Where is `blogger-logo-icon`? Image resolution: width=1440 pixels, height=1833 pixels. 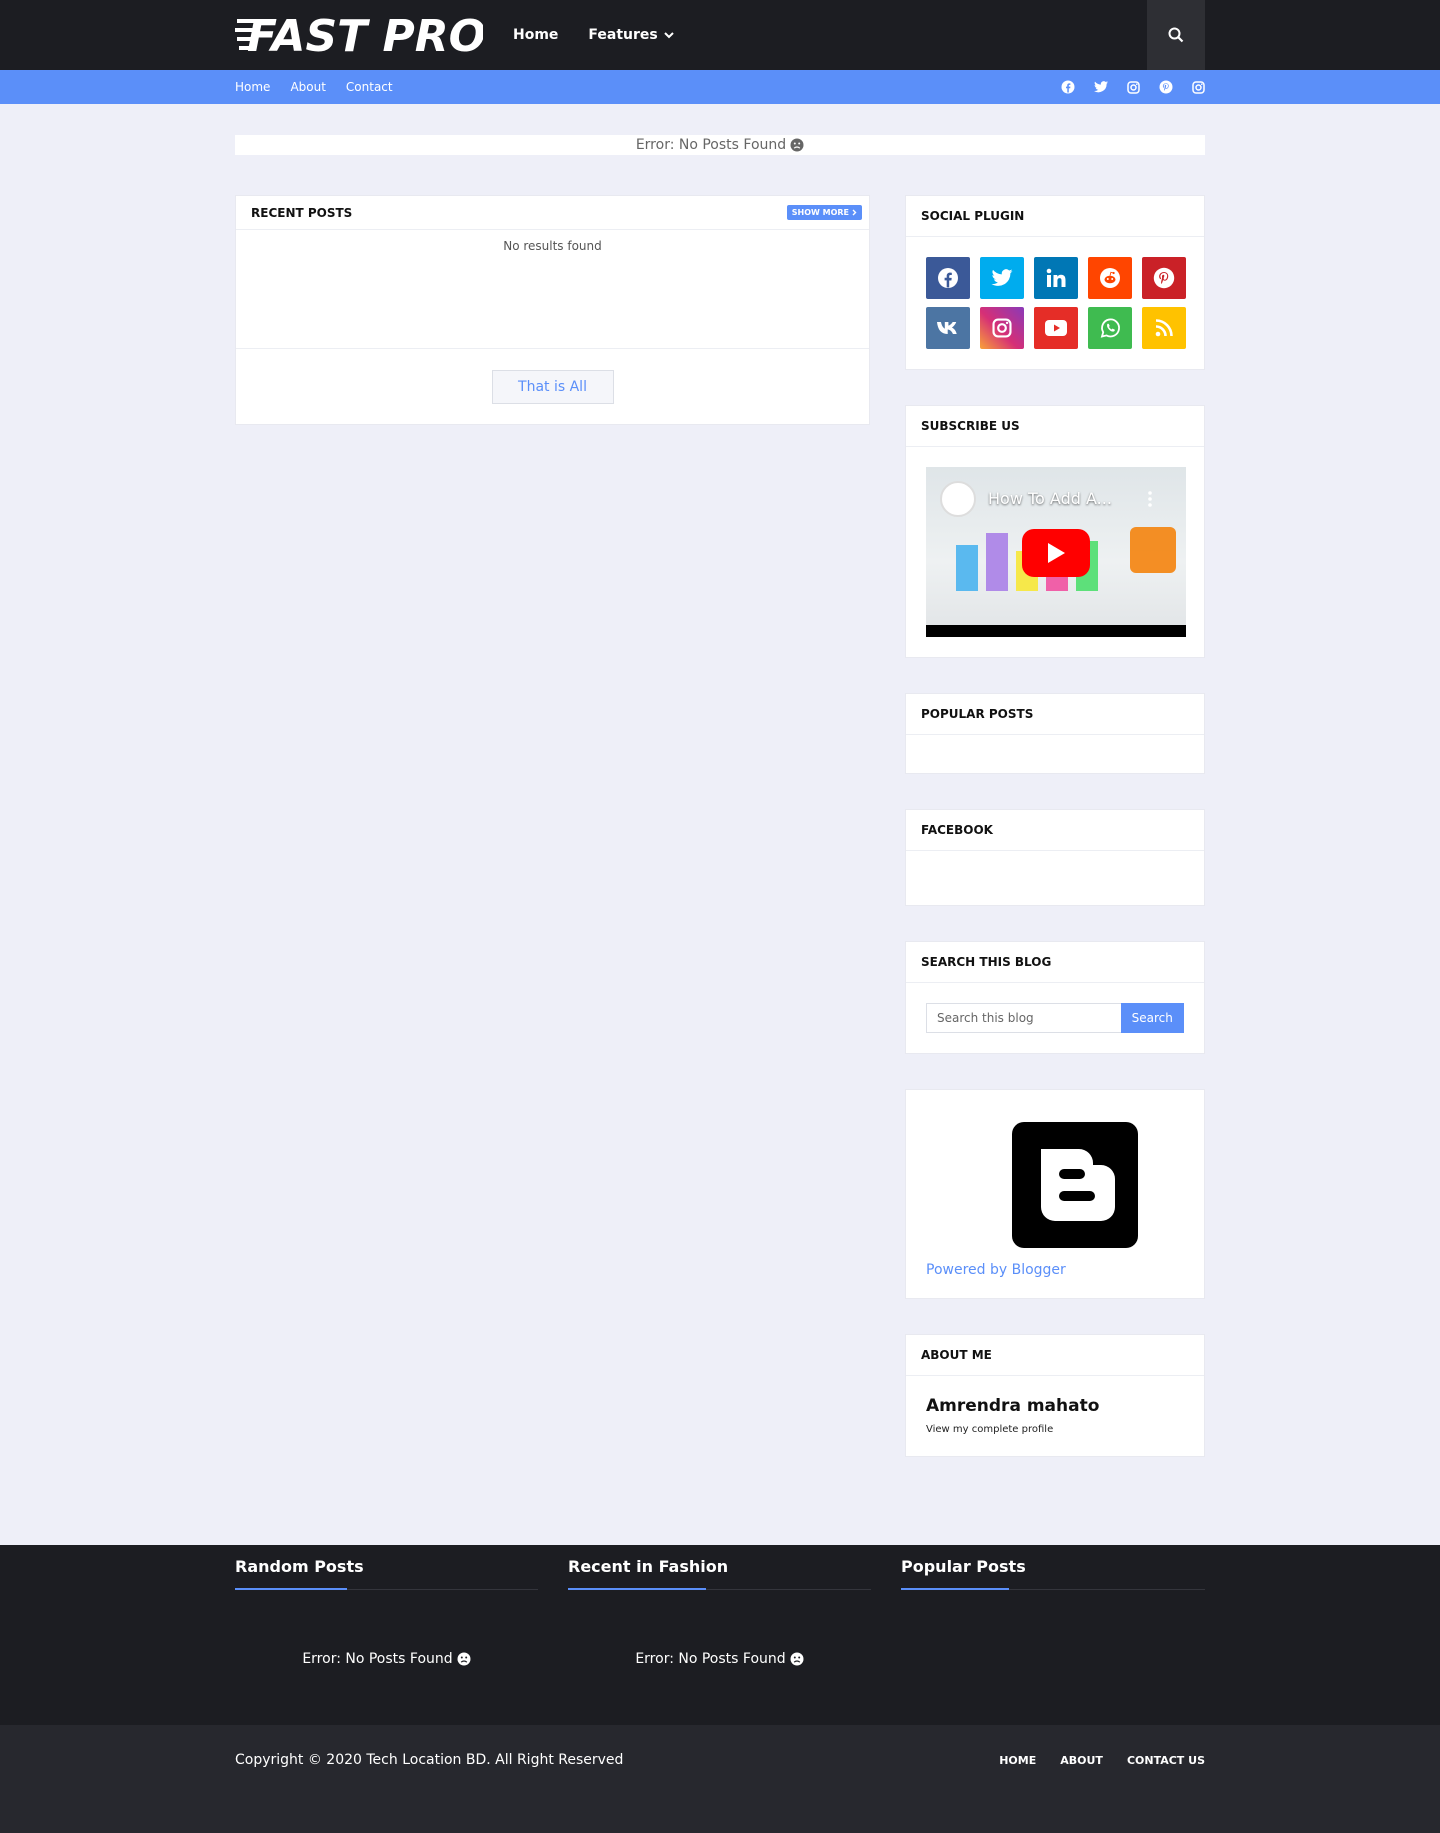 blogger-logo-icon is located at coordinates (1075, 1185).